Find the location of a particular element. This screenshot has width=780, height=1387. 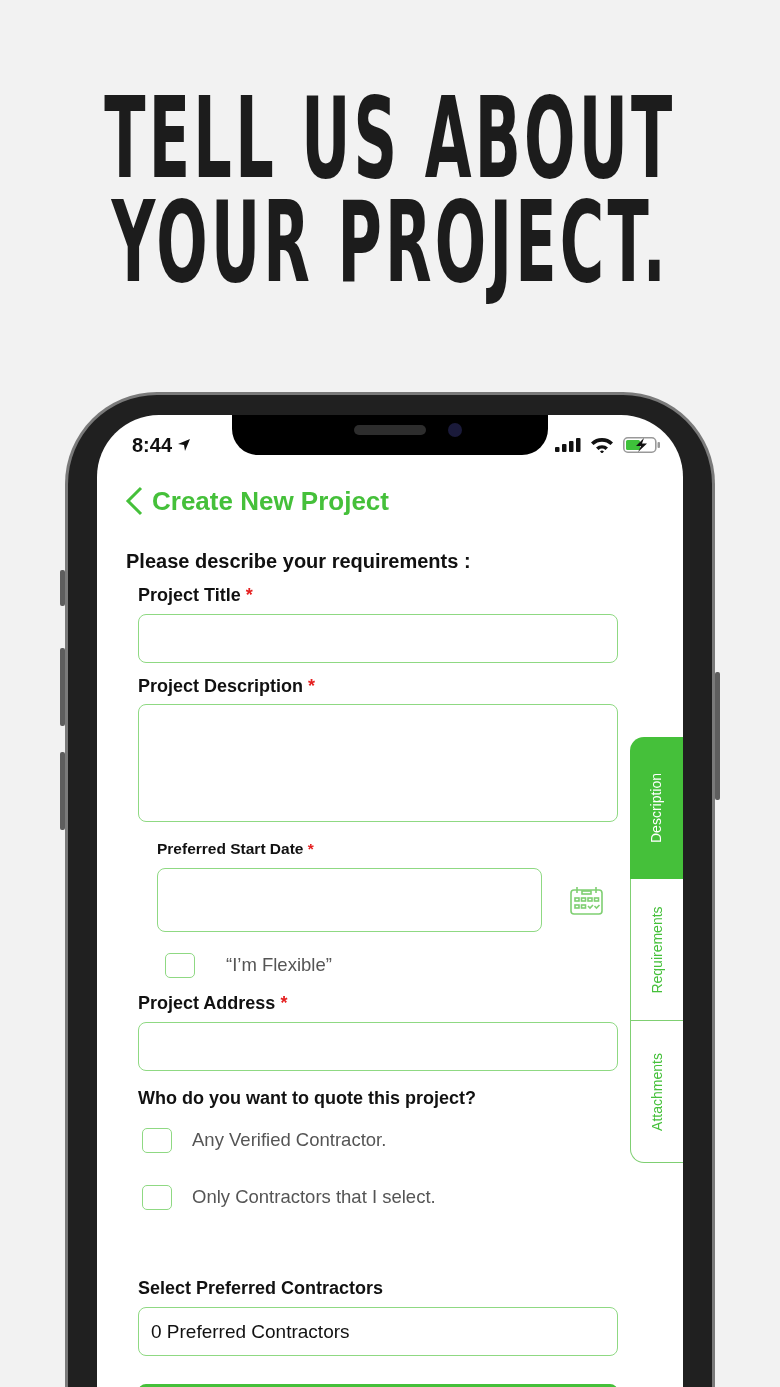

contractor-select-field: 0 Preferred Contractors is located at coordinates (378, 1331).